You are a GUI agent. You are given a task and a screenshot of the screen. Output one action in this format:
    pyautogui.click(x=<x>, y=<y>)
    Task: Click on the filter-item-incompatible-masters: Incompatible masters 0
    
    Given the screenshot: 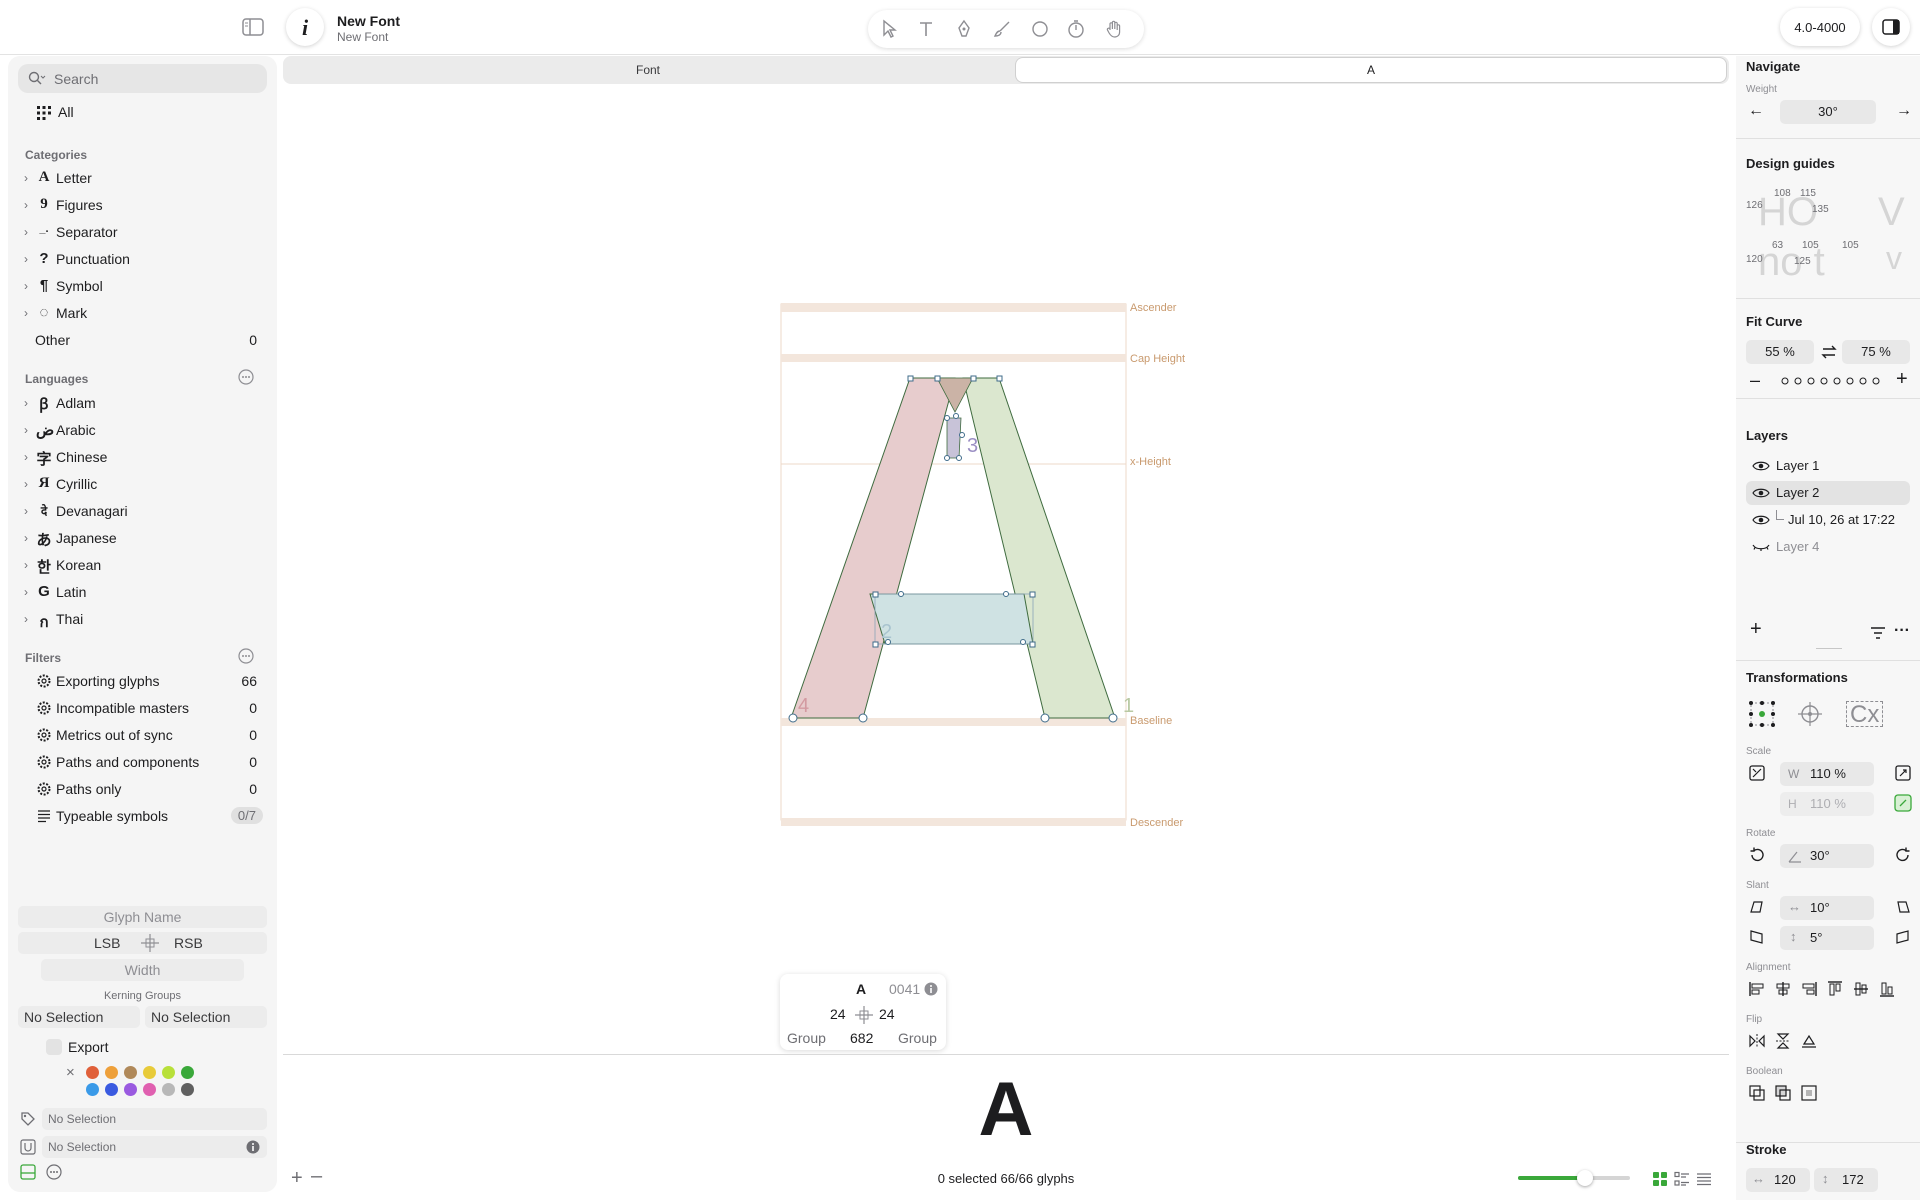 What is the action you would take?
    pyautogui.click(x=142, y=709)
    